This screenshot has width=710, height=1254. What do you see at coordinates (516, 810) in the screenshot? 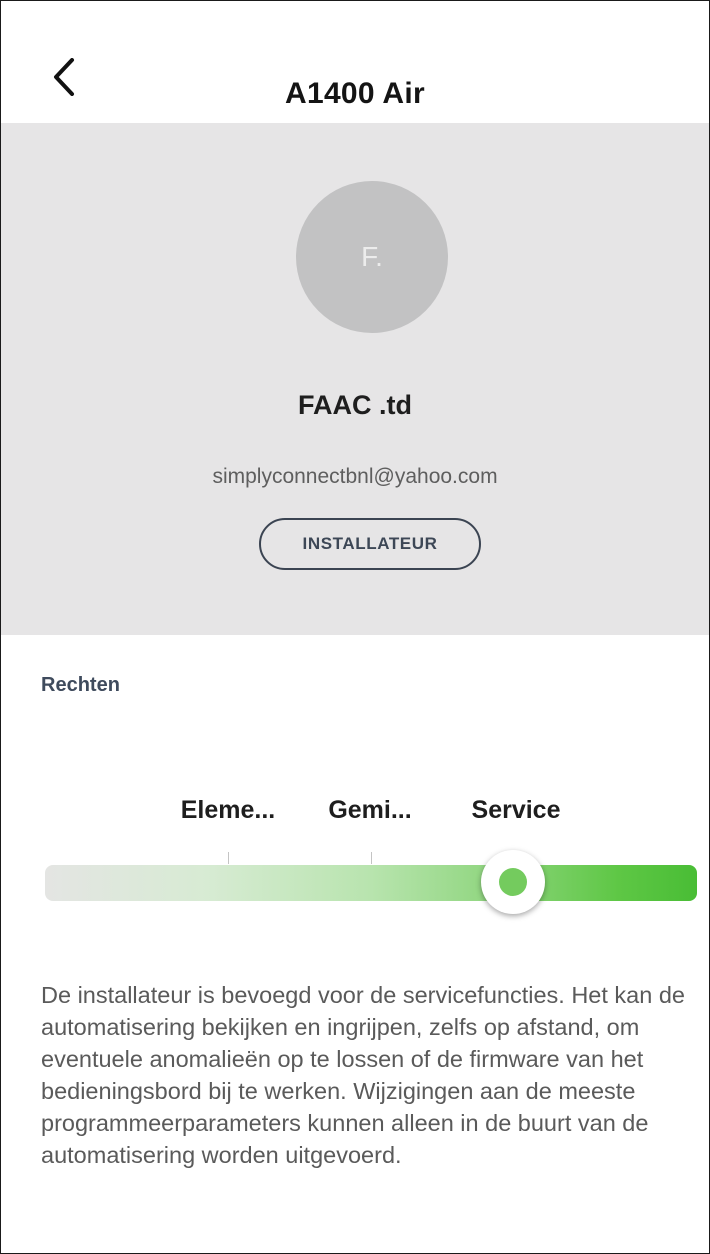
I see `level-label-service: Service` at bounding box center [516, 810].